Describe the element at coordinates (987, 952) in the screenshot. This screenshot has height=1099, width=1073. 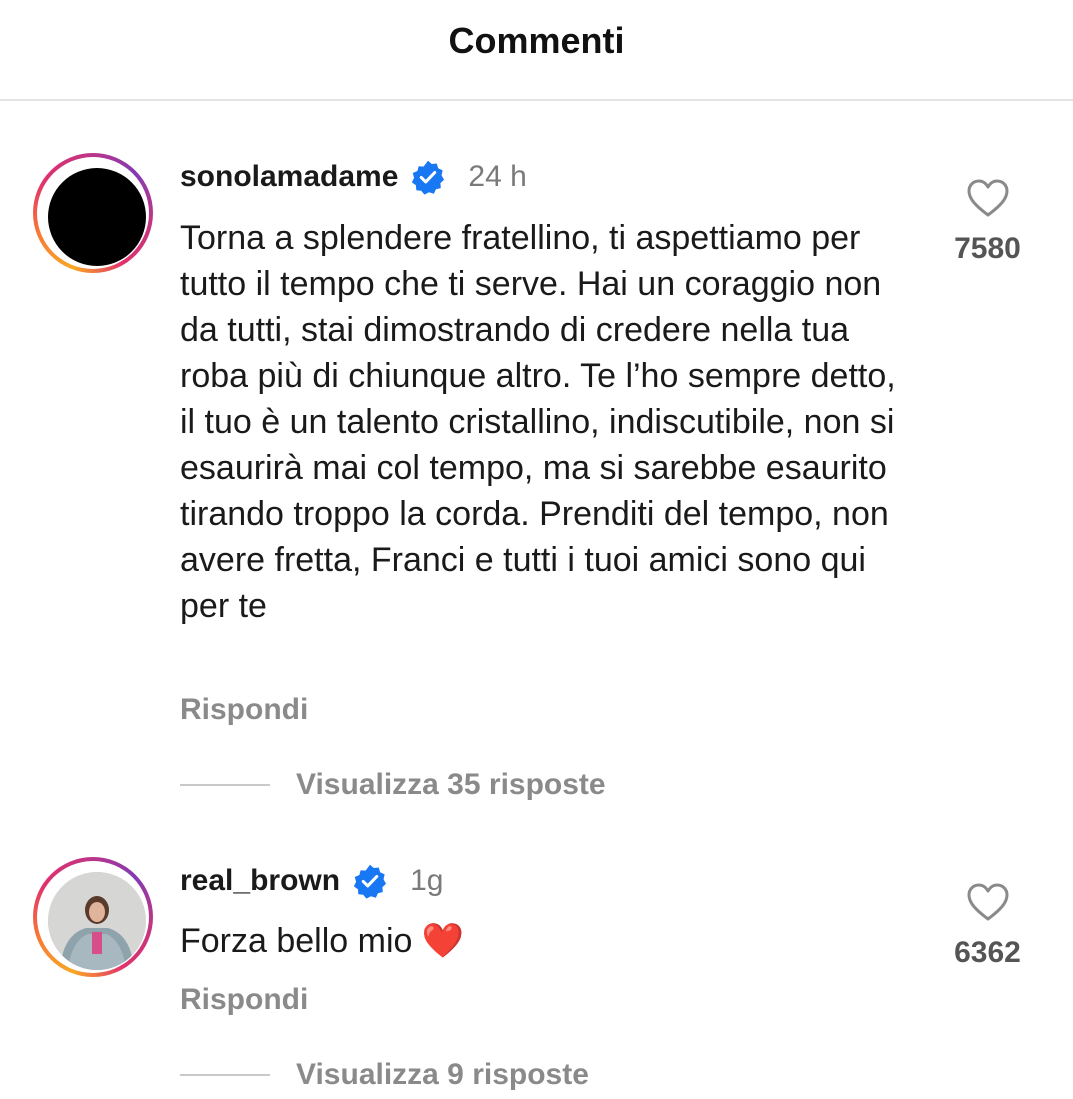
I see `like-count: 6362` at that location.